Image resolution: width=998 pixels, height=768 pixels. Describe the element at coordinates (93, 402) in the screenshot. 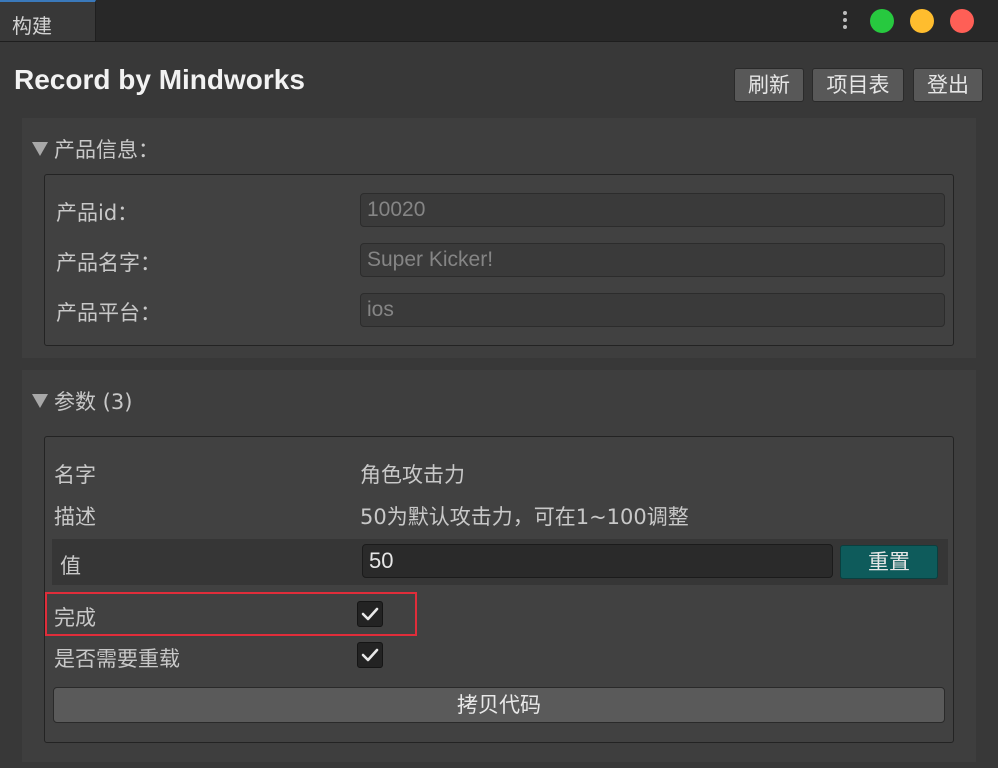

I see `params-heading: 参数 (3)` at that location.